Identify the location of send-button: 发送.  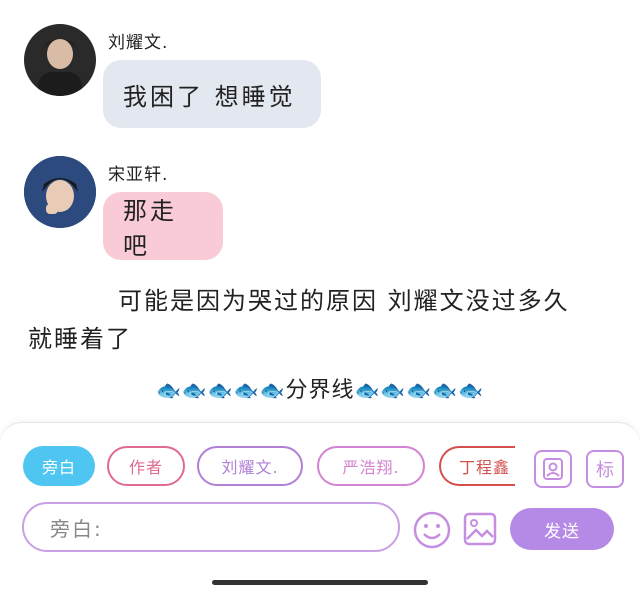
(562, 529).